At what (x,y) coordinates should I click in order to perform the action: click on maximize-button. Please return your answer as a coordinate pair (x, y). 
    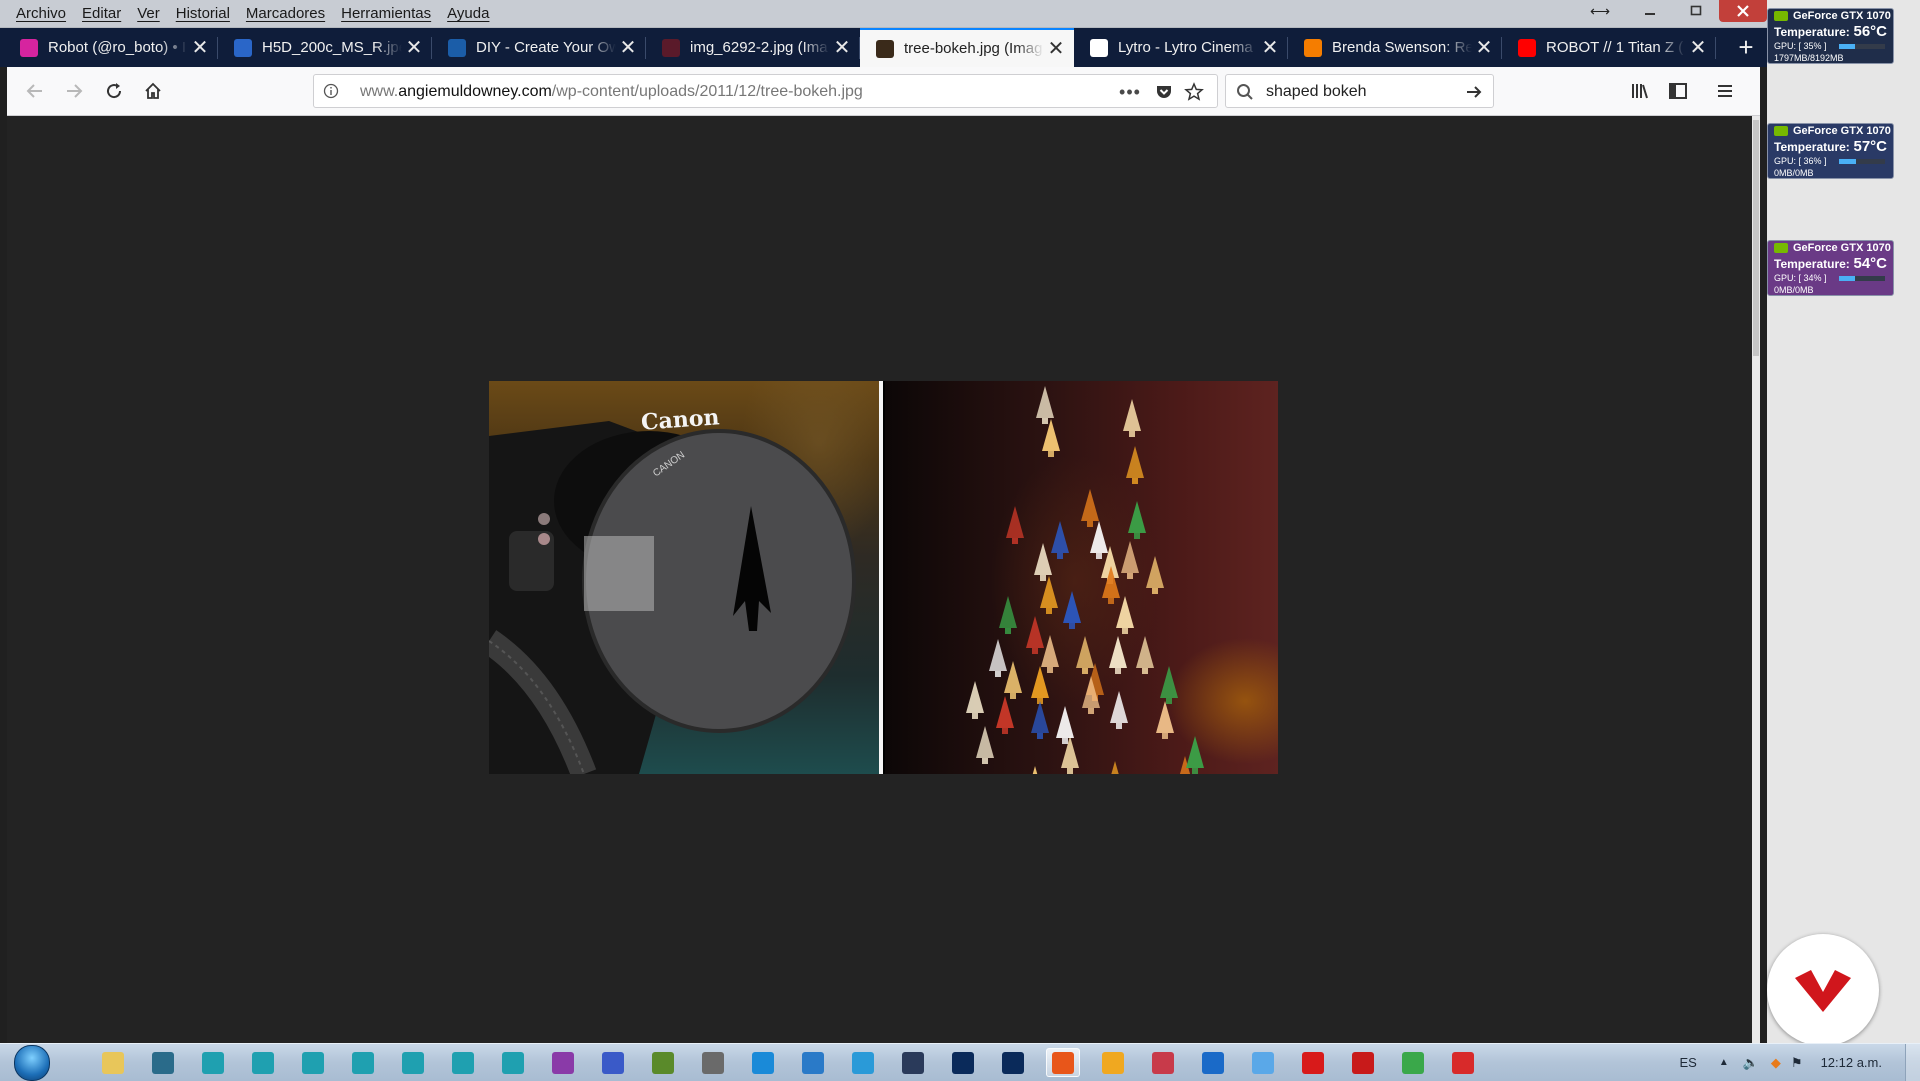
    Looking at the image, I should click on (1696, 11).